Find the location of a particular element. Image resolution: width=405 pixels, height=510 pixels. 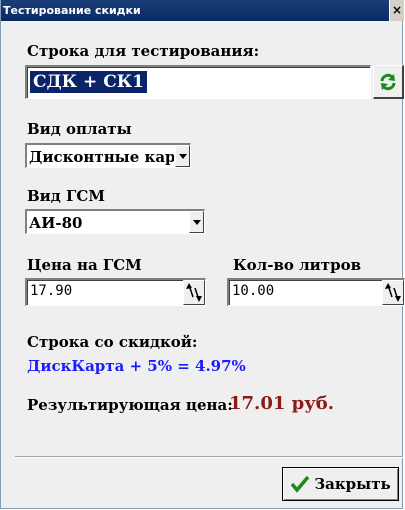

close-button: Закрыть is located at coordinates (340, 484).